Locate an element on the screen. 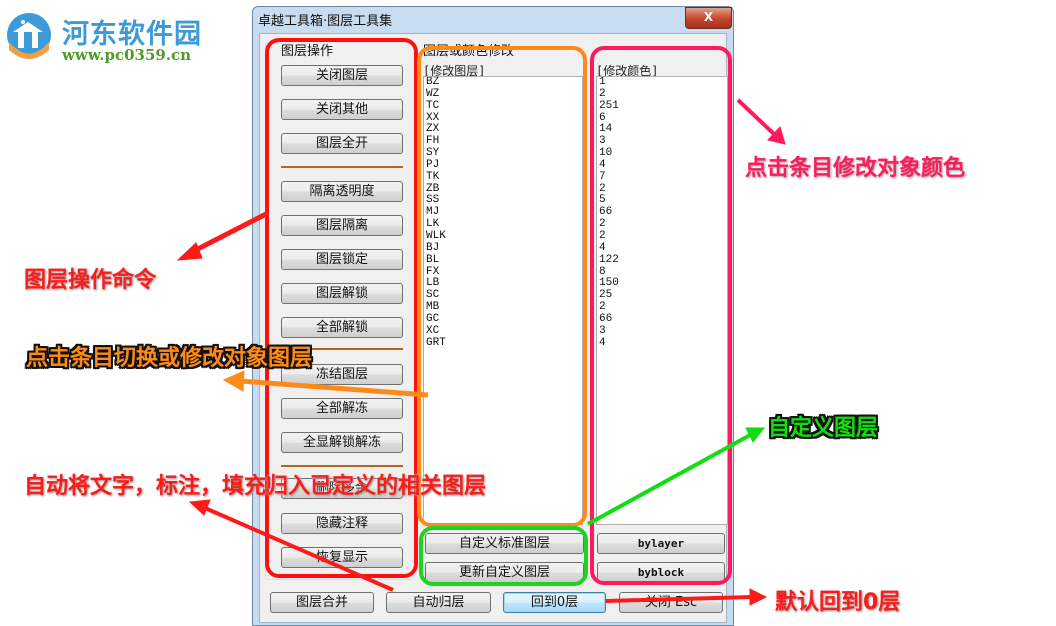  layer-list-item: MB is located at coordinates (503, 307).